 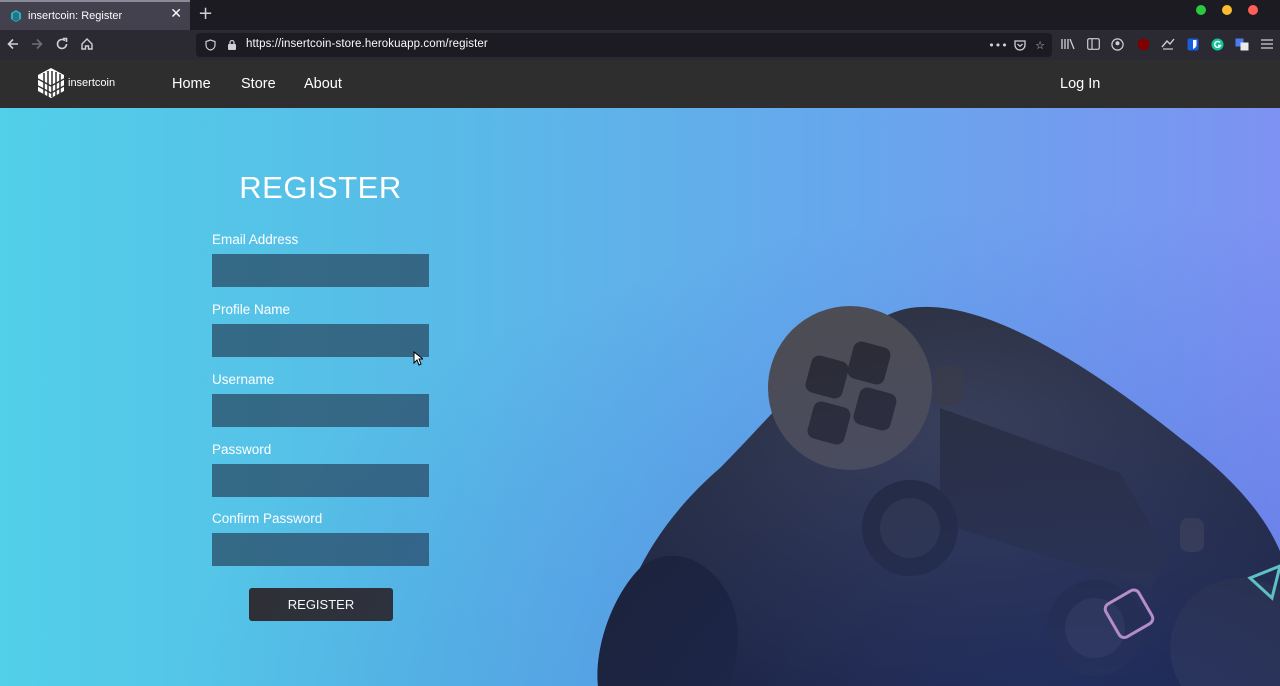 What do you see at coordinates (1242, 44) in the screenshot?
I see `translate-icon` at bounding box center [1242, 44].